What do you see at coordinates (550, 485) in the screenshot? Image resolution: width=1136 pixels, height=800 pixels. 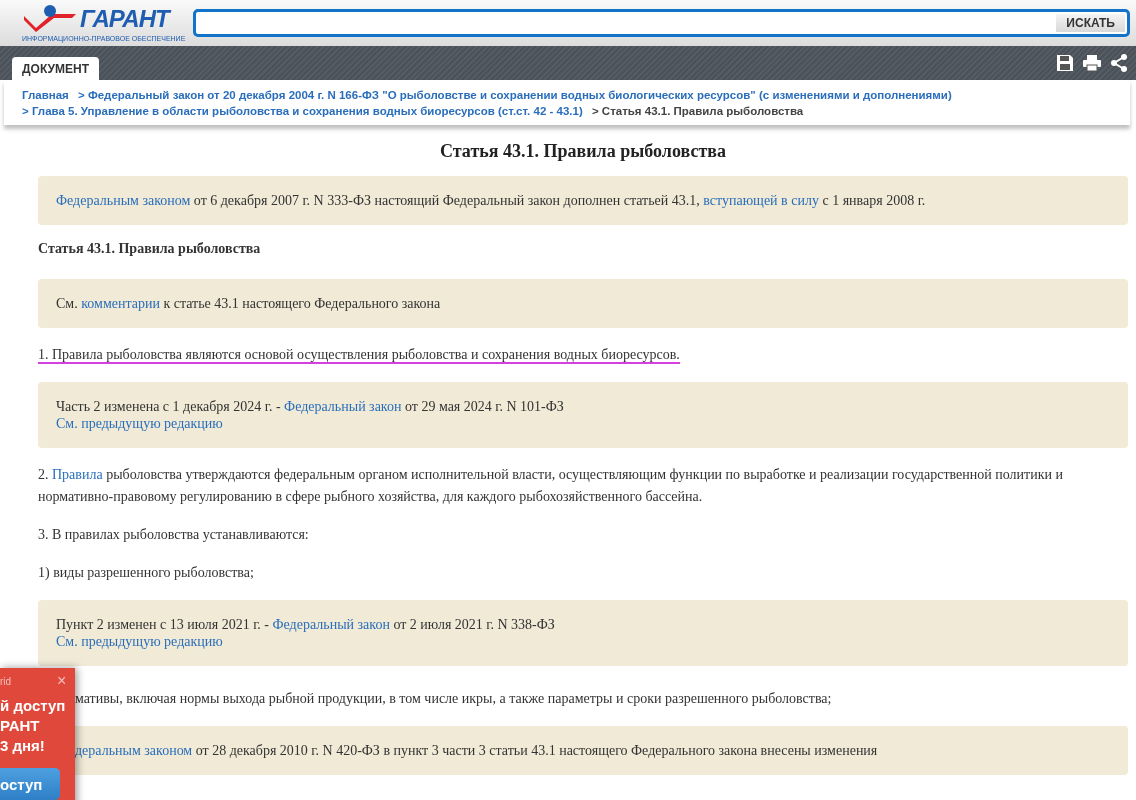 I see `article-paragraph: 2. Правила рыболовства утверждаются федеральным органом исполнительной власти, осуществляющим функции по выработке и реализации государственной политики и нормативно-правовому регулированию в сфере рыбного хозяйства, для каждого рыбохозяйственного бассейна.` at bounding box center [550, 485].